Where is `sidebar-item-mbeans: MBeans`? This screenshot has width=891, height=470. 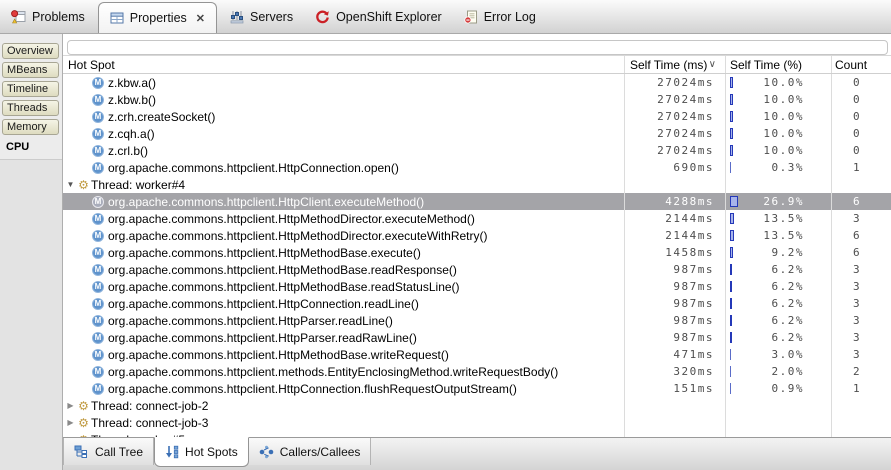
sidebar-item-mbeans: MBeans is located at coordinates (30, 70).